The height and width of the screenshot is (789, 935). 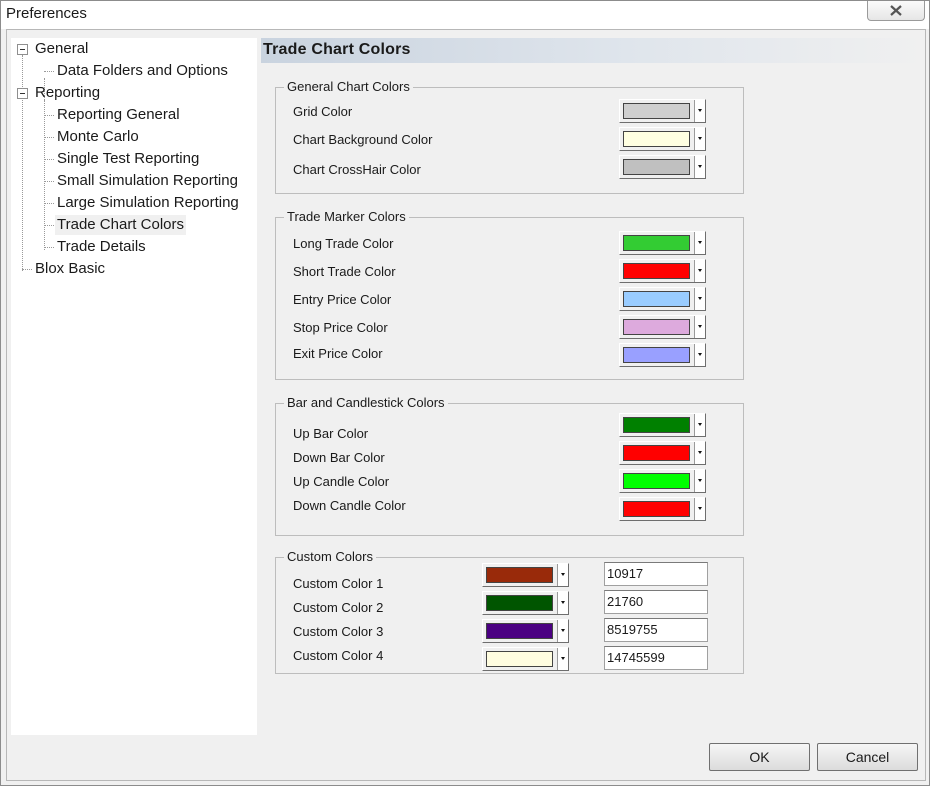 I want to click on page-title: Trade Chart Colors, so click(x=337, y=49).